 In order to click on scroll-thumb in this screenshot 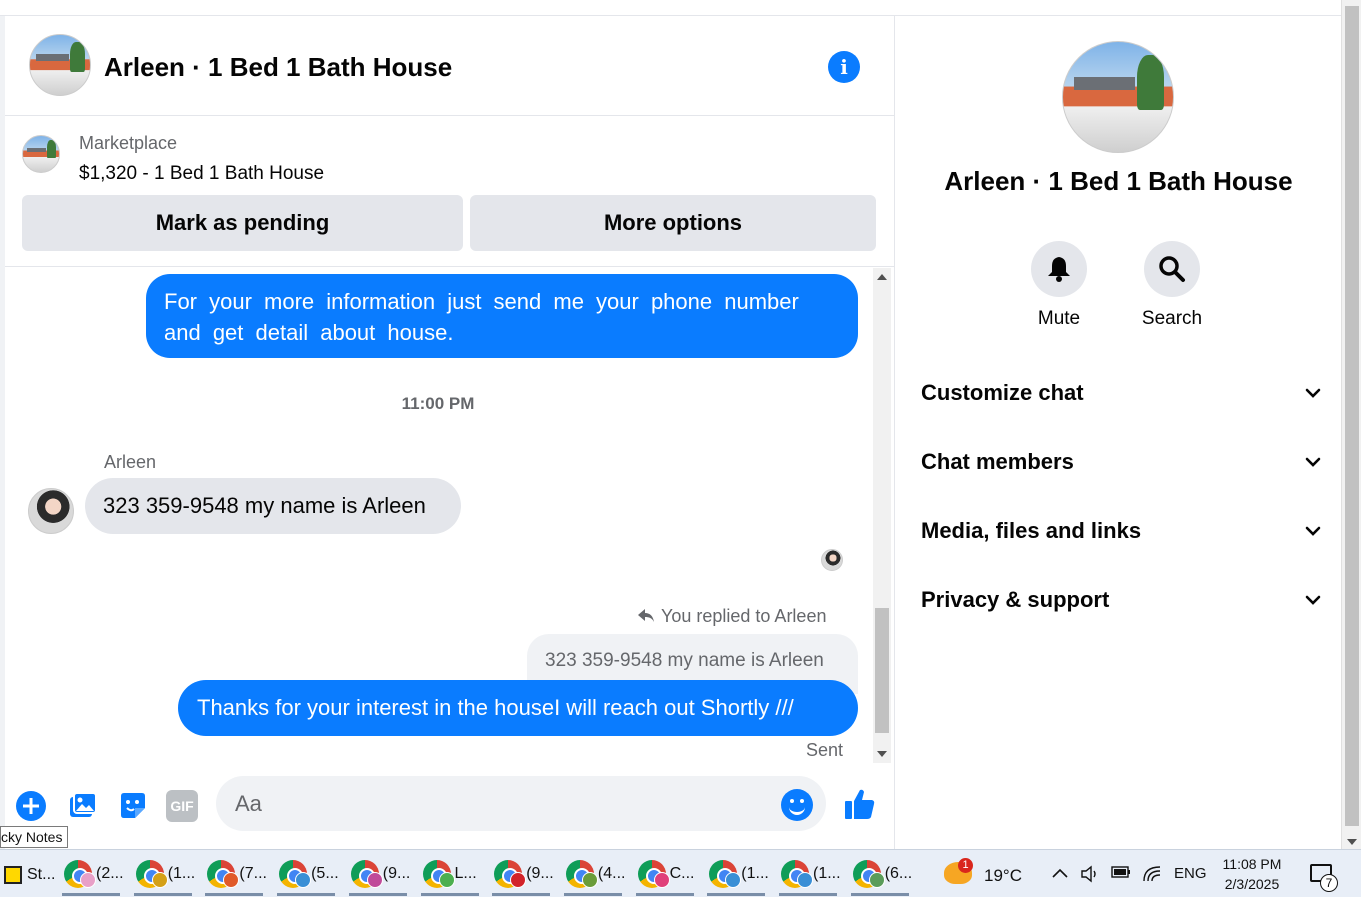, I will do `click(882, 670)`.